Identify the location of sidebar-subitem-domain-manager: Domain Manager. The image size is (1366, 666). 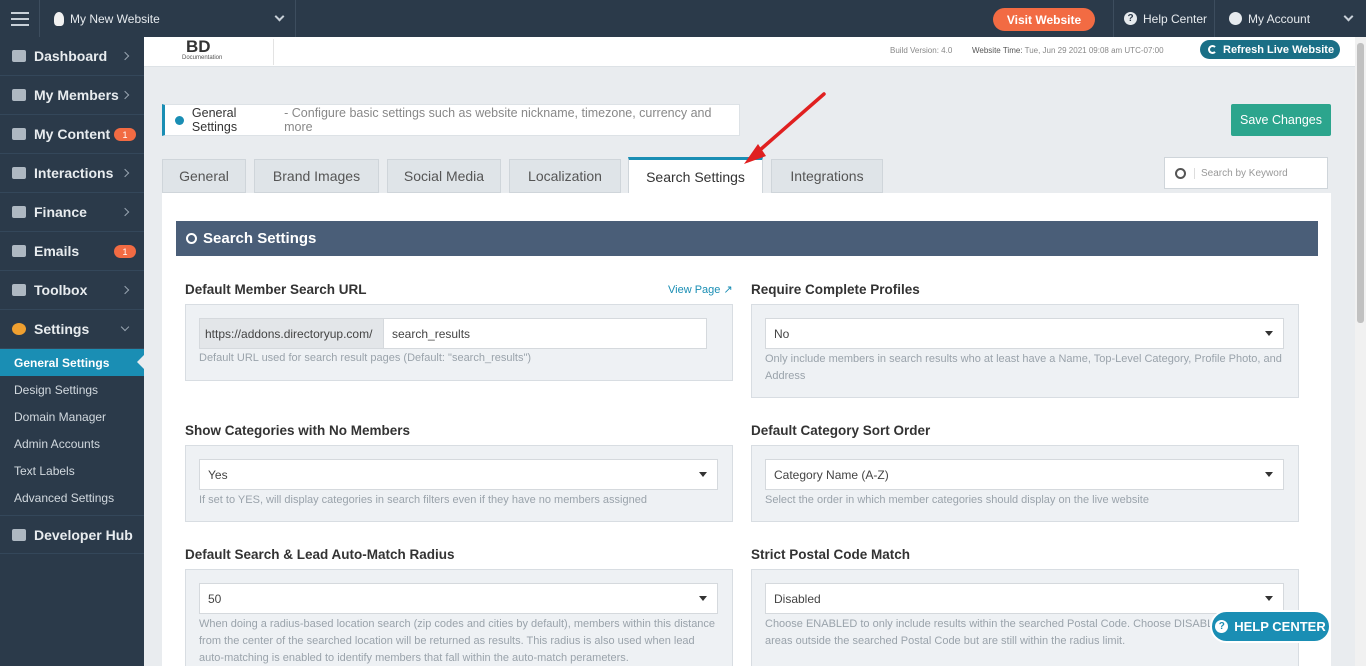
(72, 416).